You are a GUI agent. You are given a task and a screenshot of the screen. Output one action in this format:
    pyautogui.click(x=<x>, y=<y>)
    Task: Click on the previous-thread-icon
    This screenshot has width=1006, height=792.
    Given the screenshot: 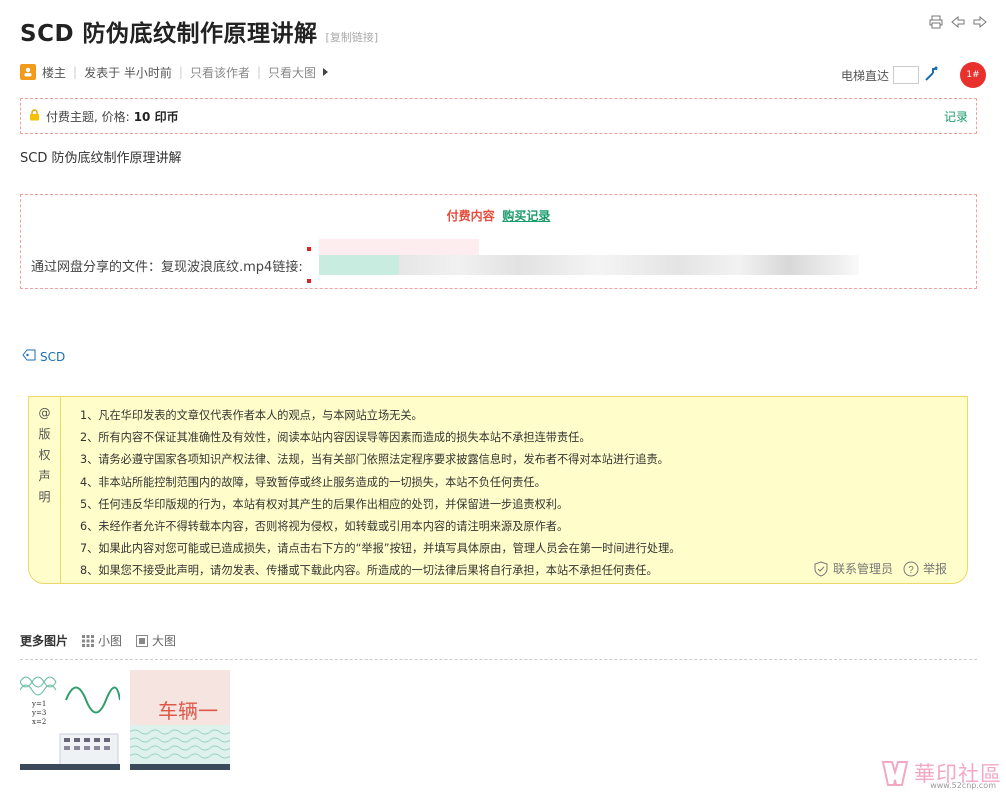 What is the action you would take?
    pyautogui.click(x=958, y=22)
    